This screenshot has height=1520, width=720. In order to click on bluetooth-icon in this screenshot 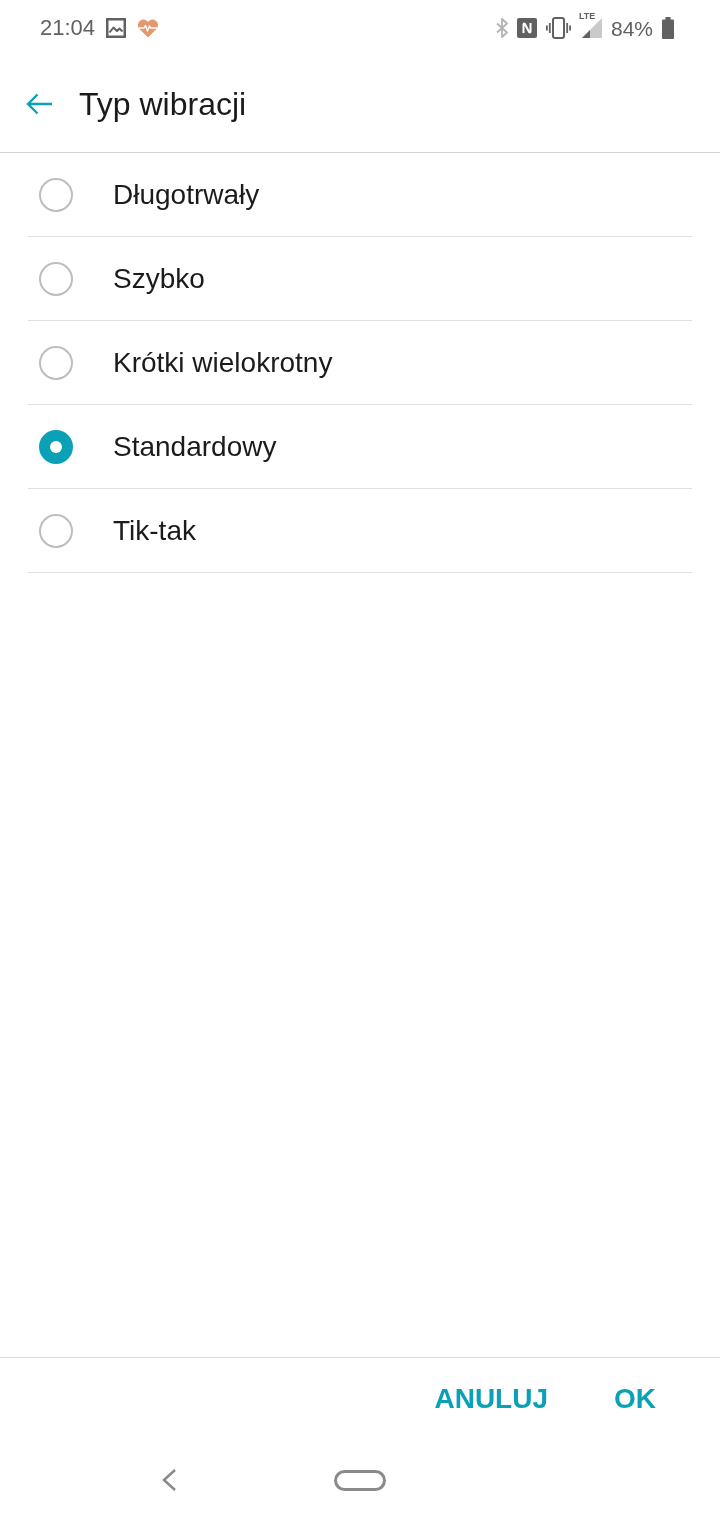, I will do `click(501, 28)`.